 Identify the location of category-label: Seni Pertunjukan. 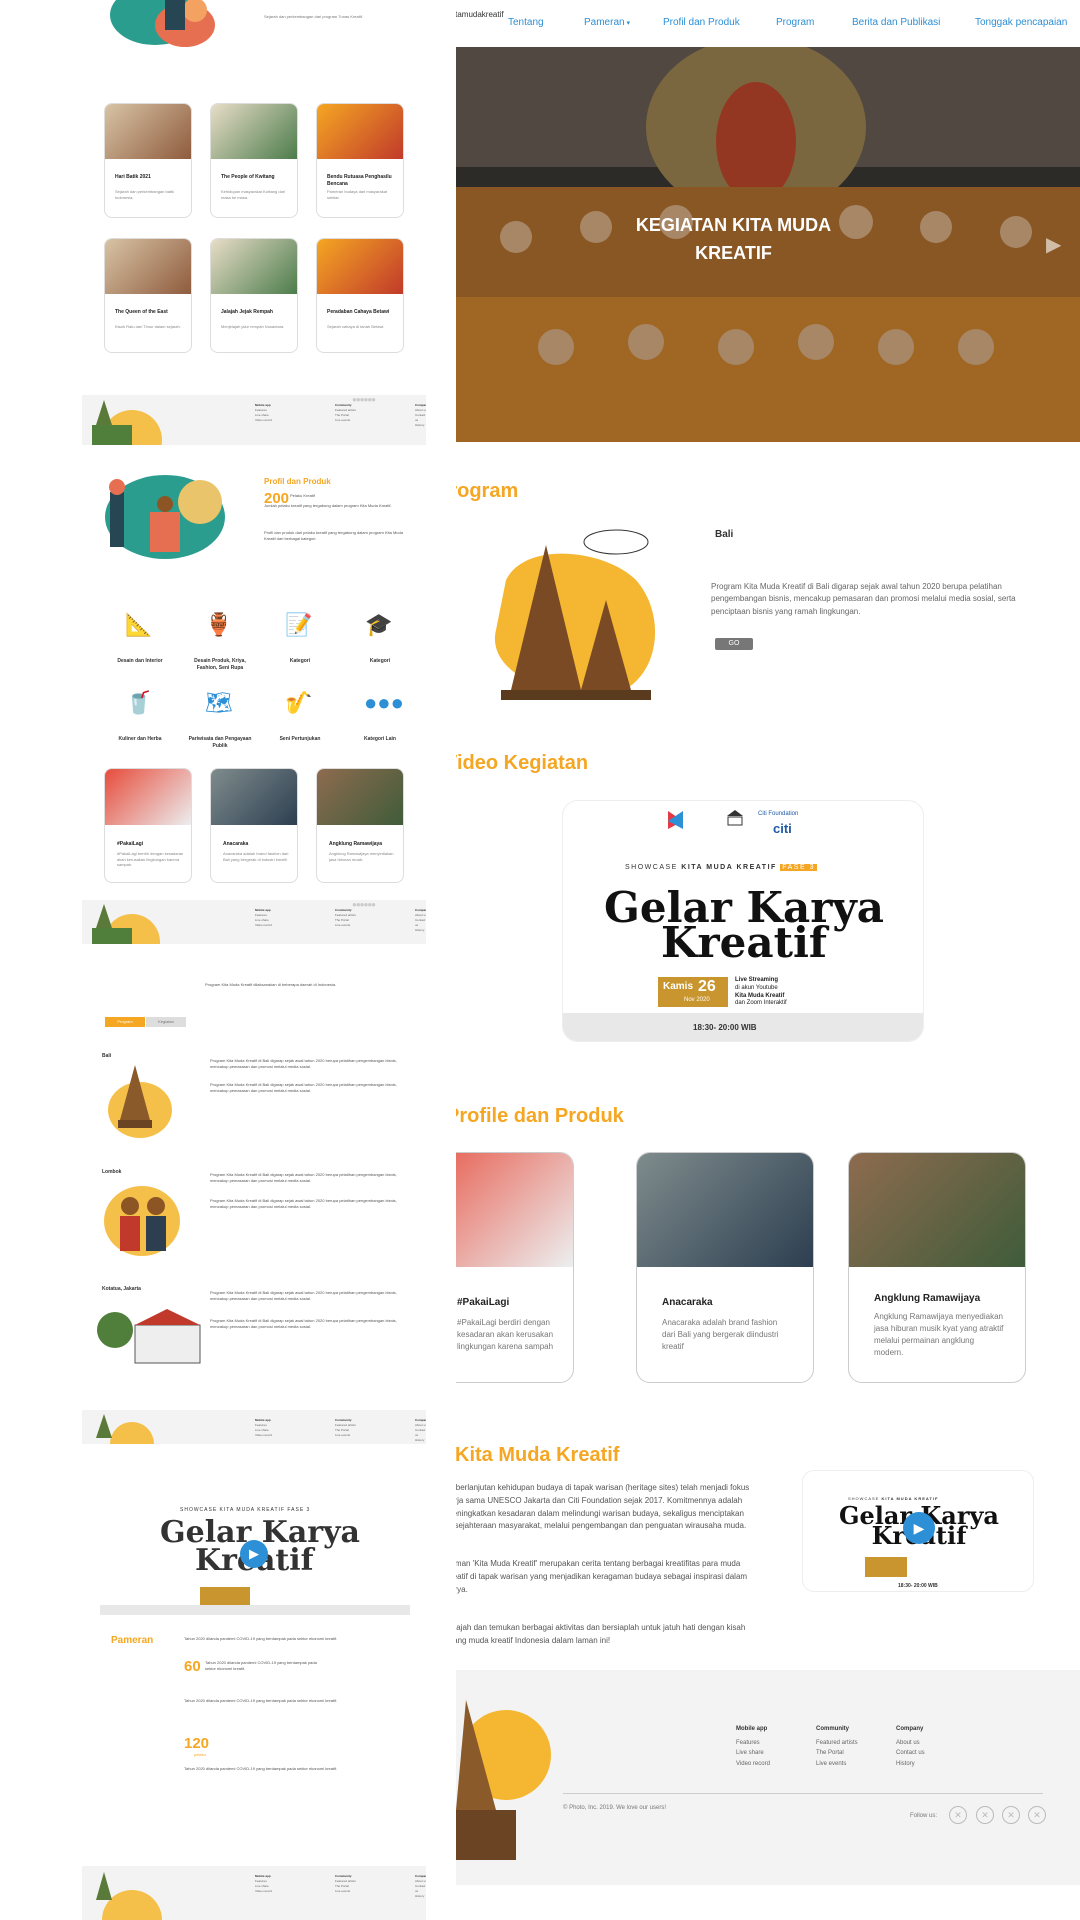
(300, 739).